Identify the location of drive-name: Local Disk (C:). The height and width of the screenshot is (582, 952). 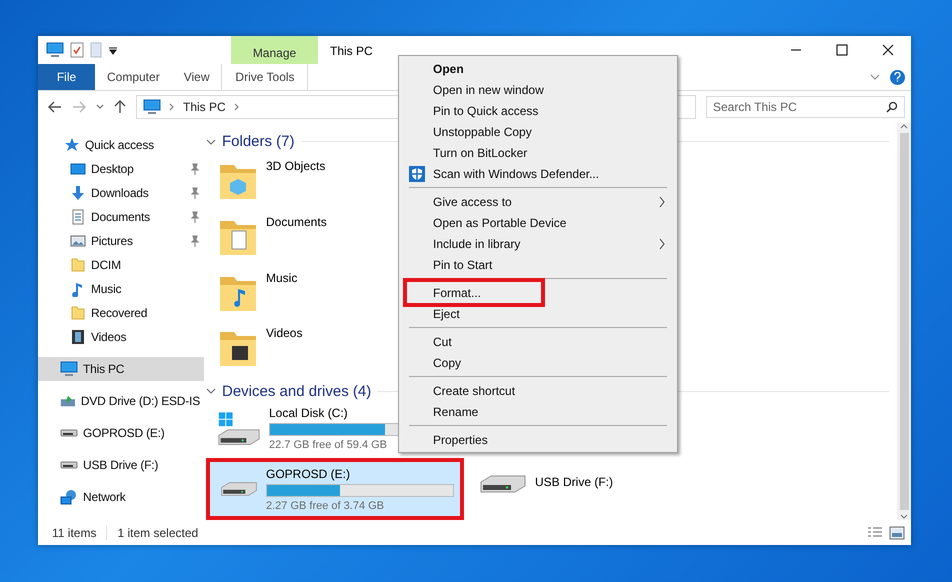
(308, 413).